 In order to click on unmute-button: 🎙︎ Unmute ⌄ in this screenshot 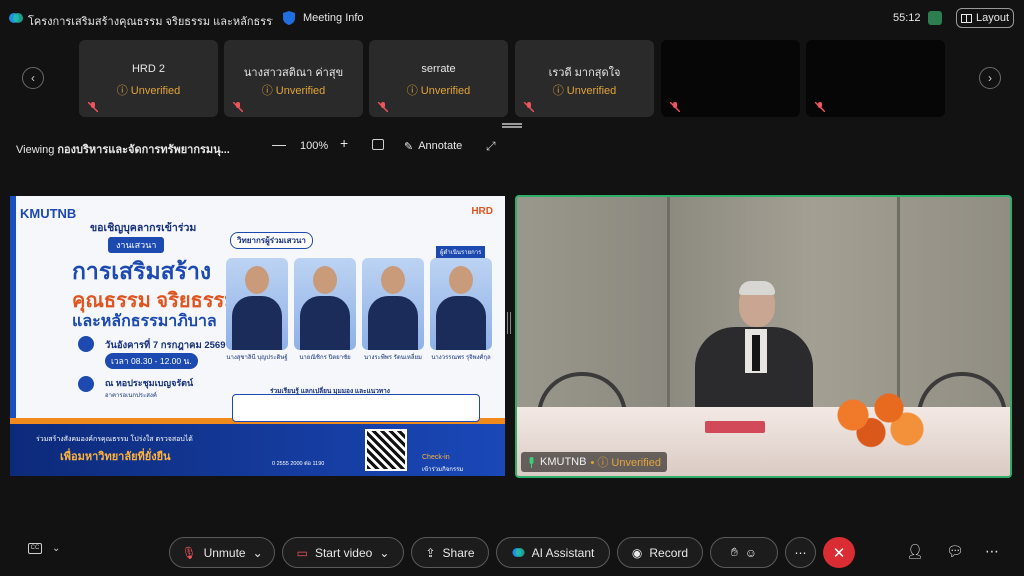, I will do `click(222, 552)`.